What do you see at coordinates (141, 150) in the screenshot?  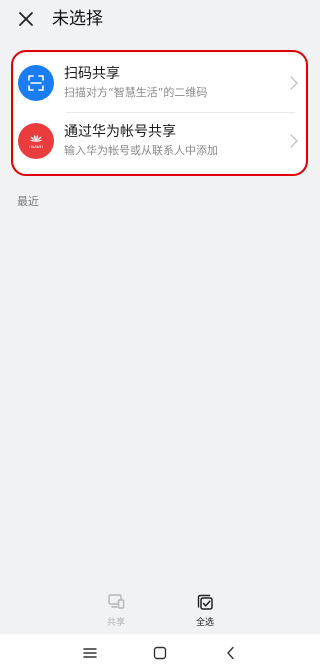 I see `huawei-share-subtitle: 输入华为帐号或从联系人中添加` at bounding box center [141, 150].